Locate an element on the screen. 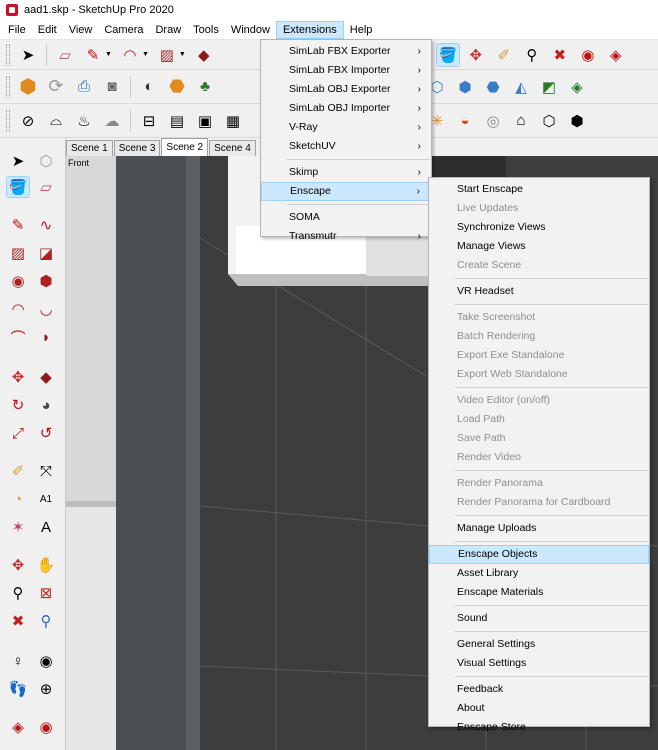 The width and height of the screenshot is (658, 750). enscape-item-enscape-objects: Enscape Objects is located at coordinates (539, 554).